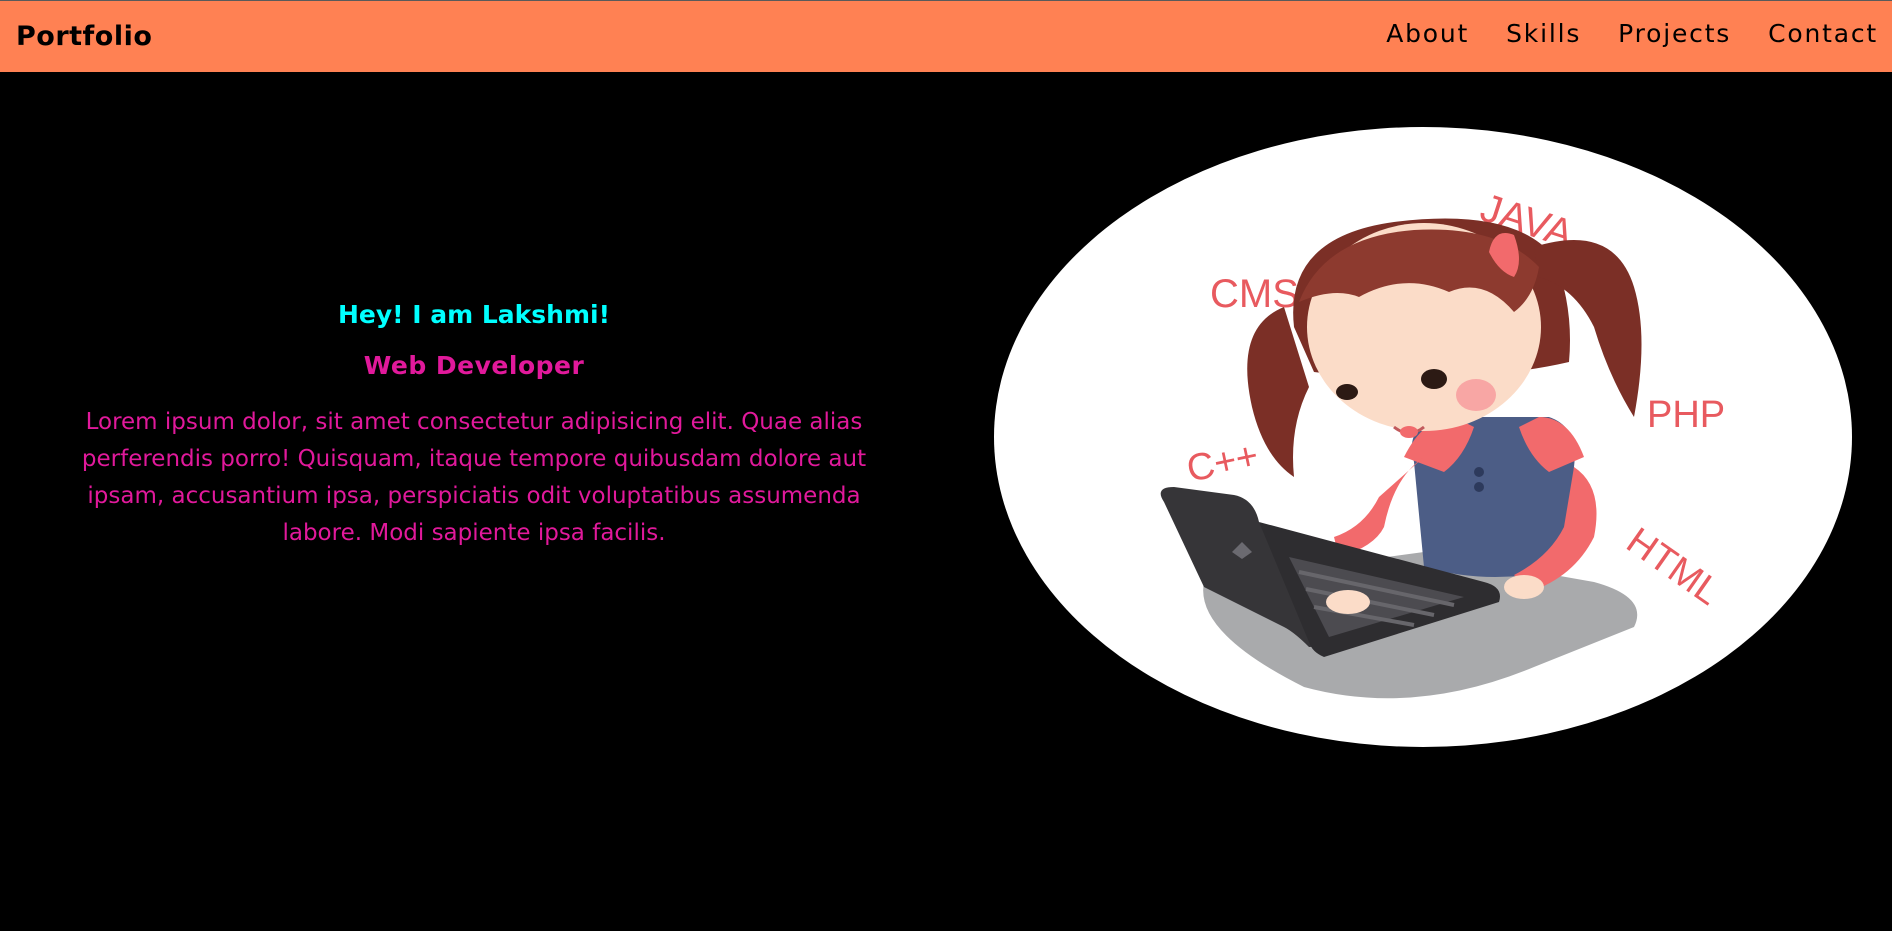  Describe the element at coordinates (474, 365) in the screenshot. I see `hero-role: Web Developer` at that location.